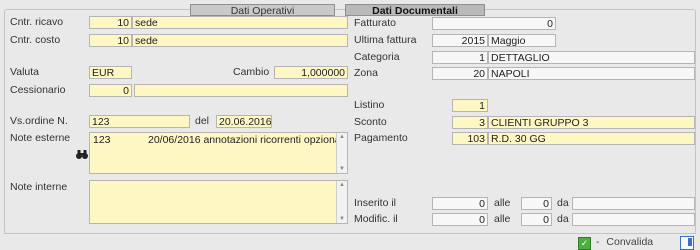  I want to click on modific-da-label: da, so click(563, 219).